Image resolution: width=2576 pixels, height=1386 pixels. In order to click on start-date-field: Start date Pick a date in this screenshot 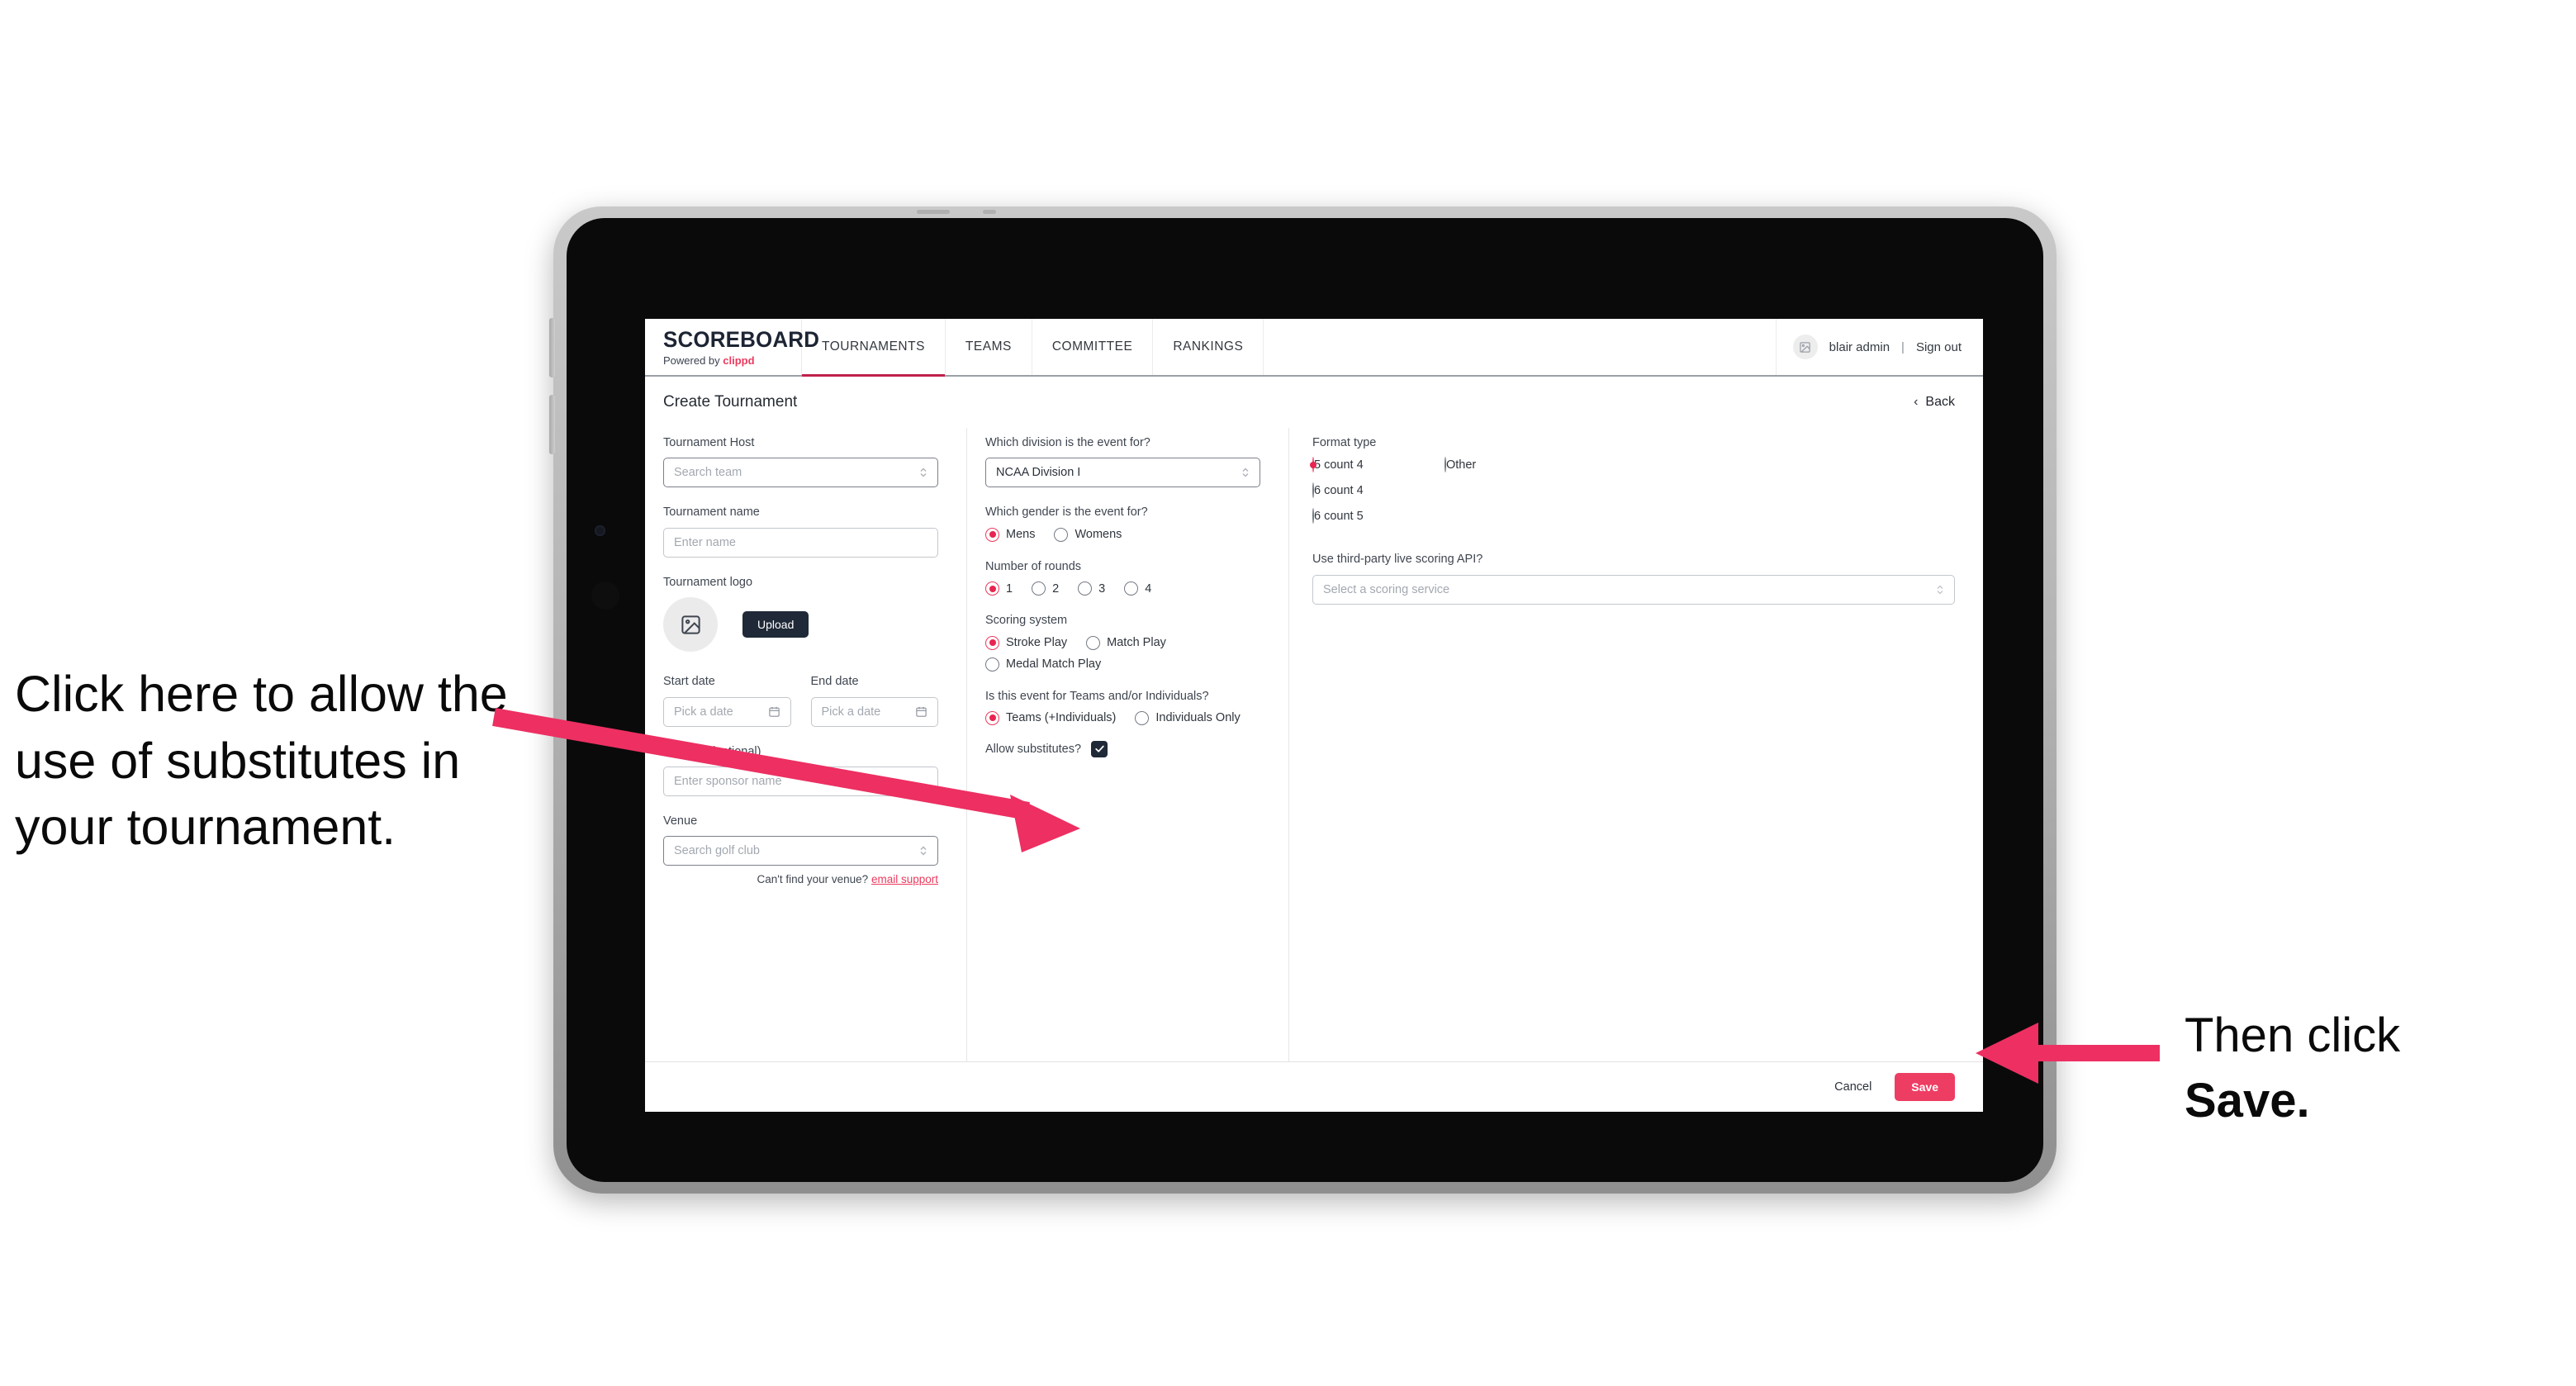, I will do `click(727, 701)`.